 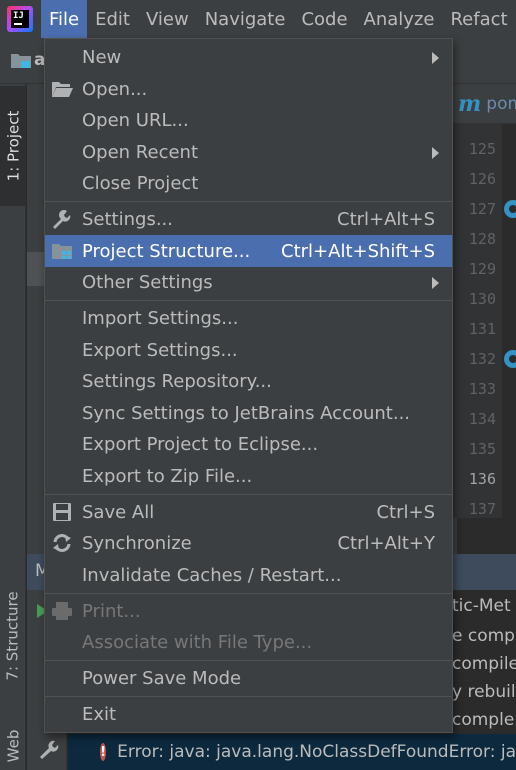 What do you see at coordinates (482, 389) in the screenshot?
I see `line-number: 133` at bounding box center [482, 389].